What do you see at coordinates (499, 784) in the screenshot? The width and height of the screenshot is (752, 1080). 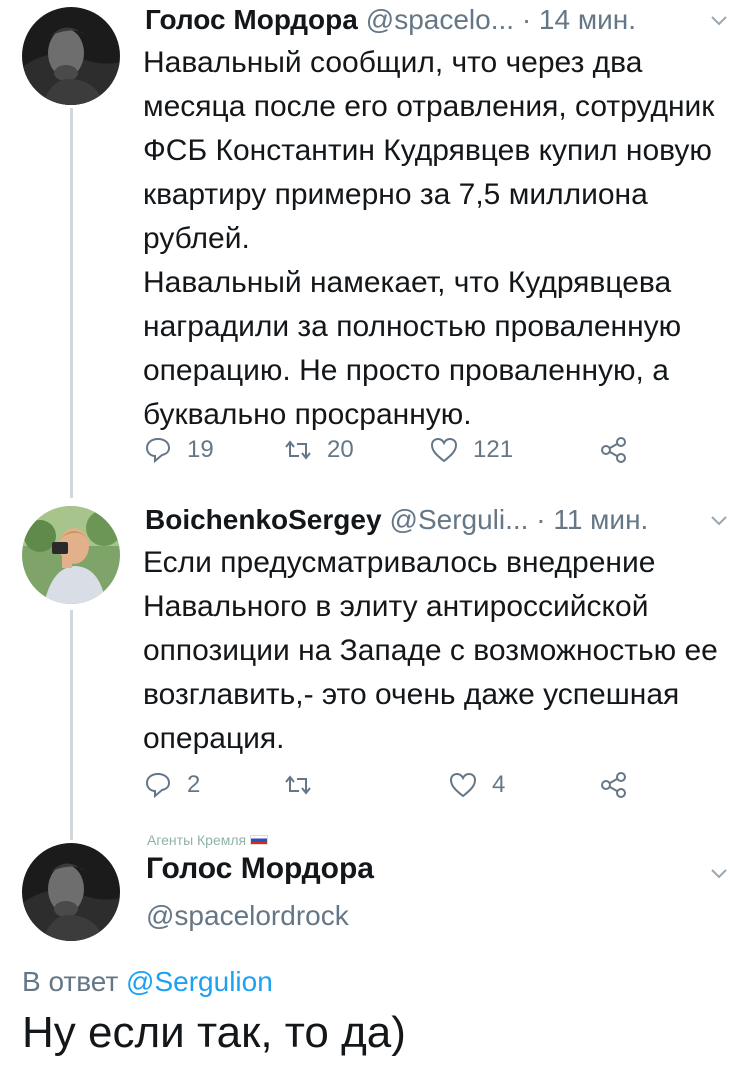 I see `like-count: 4` at bounding box center [499, 784].